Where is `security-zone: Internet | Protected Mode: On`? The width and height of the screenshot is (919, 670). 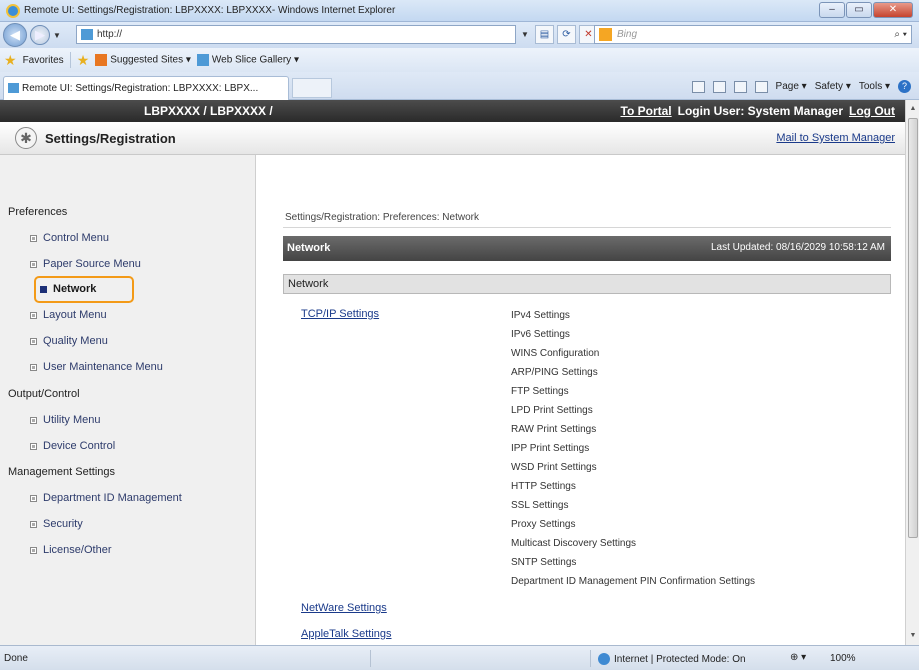
security-zone: Internet | Protected Mode: On is located at coordinates (672, 659).